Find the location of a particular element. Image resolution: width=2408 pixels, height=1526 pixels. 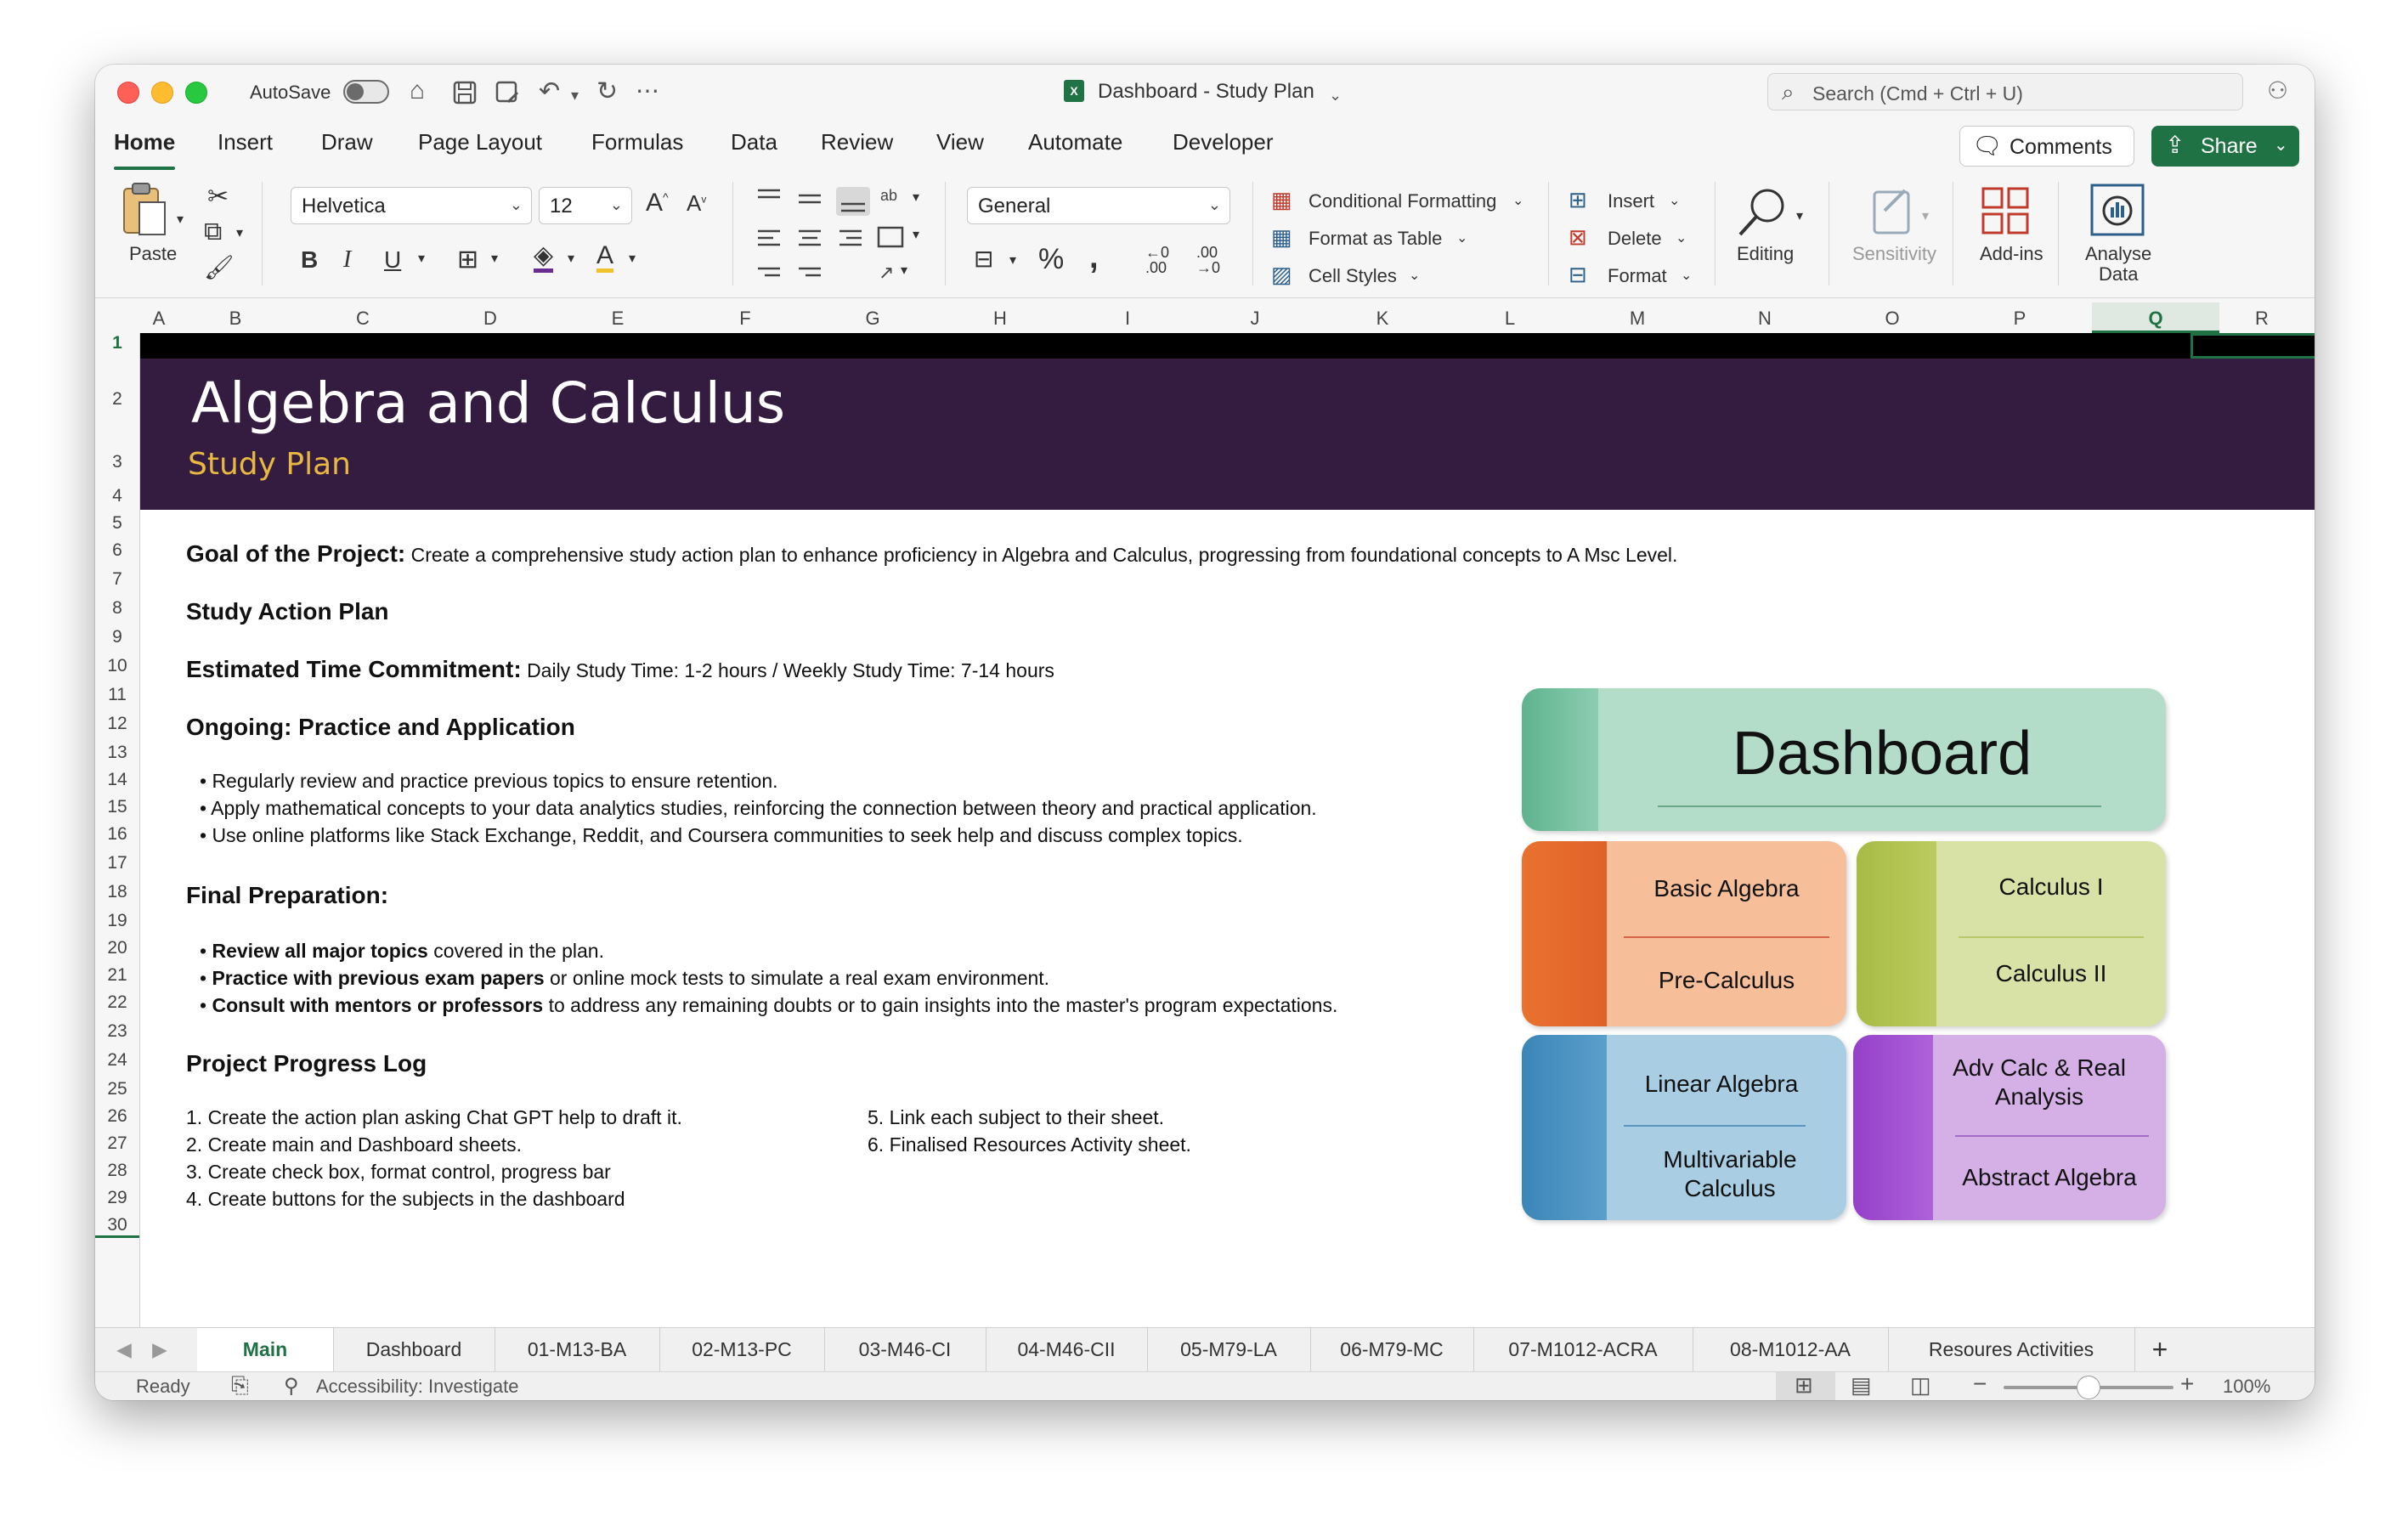

row-header: 19 is located at coordinates (117, 921).